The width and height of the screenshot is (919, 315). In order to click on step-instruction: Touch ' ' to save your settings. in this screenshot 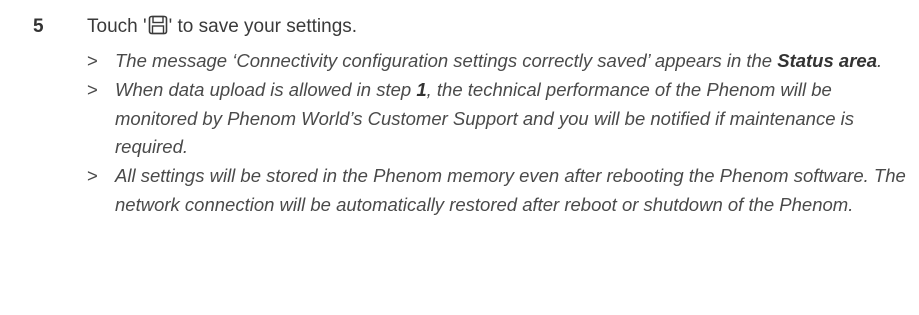, I will do `click(222, 28)`.